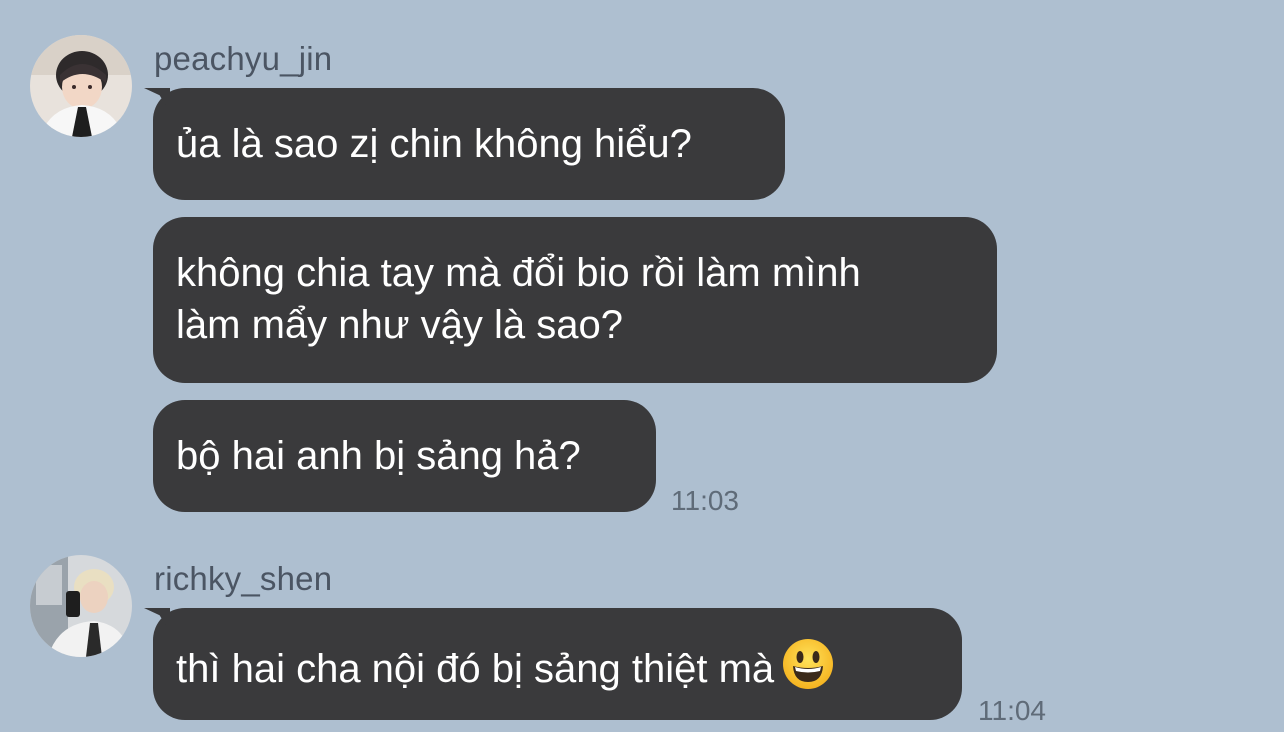 This screenshot has width=1284, height=732. Describe the element at coordinates (475, 669) in the screenshot. I see `message-text: thì hai cha nội đó bị sảng thiệt mà` at that location.